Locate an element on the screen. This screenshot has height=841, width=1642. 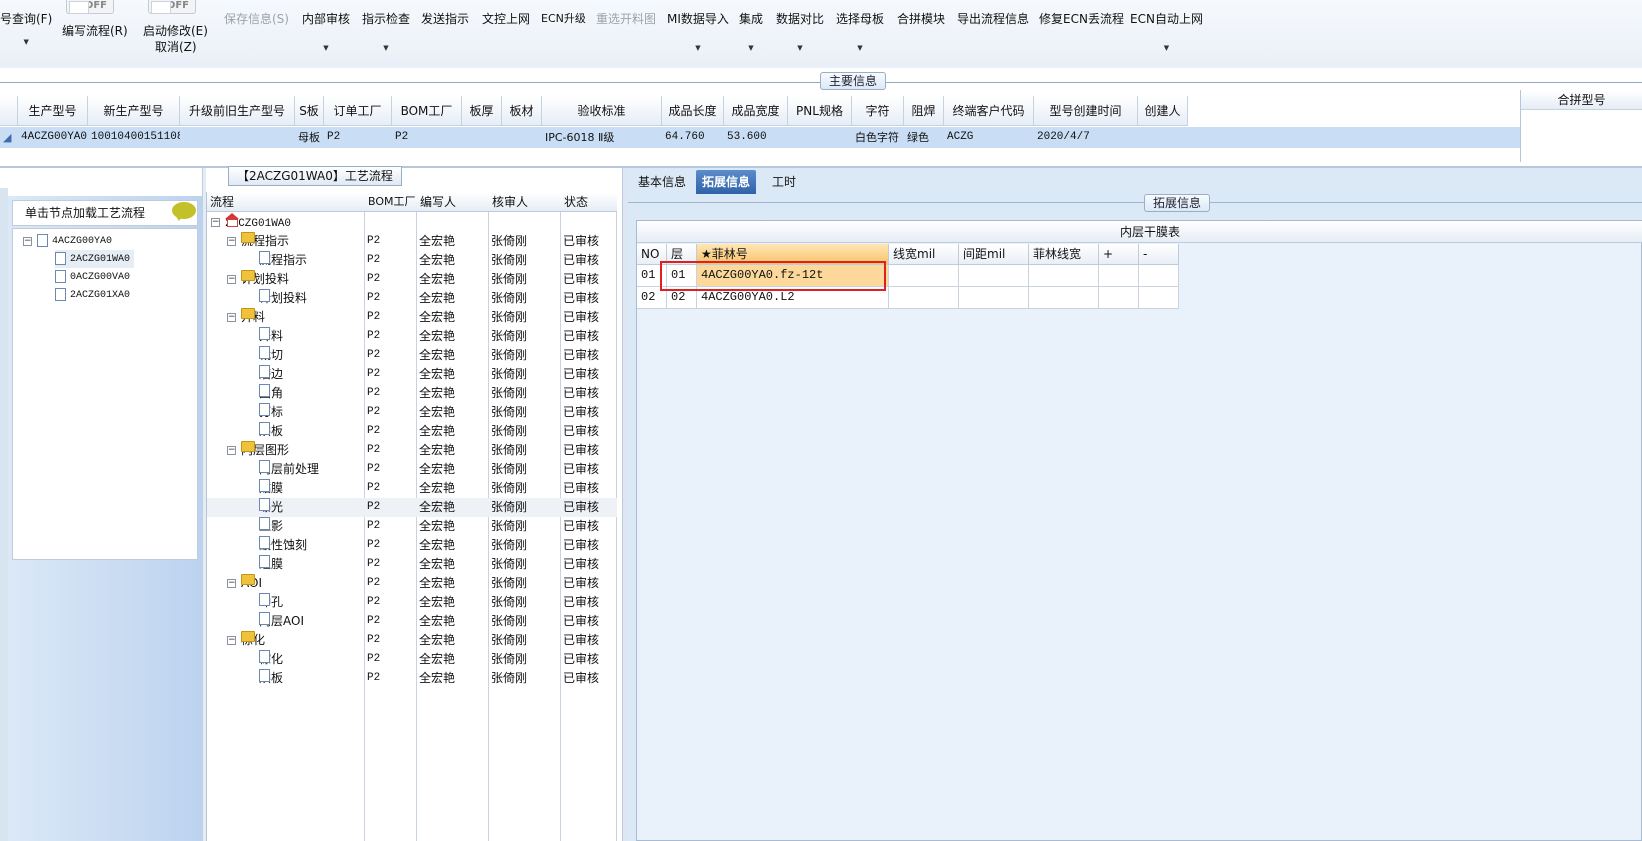
cell-character: 白色字符 is located at coordinates (878, 137).